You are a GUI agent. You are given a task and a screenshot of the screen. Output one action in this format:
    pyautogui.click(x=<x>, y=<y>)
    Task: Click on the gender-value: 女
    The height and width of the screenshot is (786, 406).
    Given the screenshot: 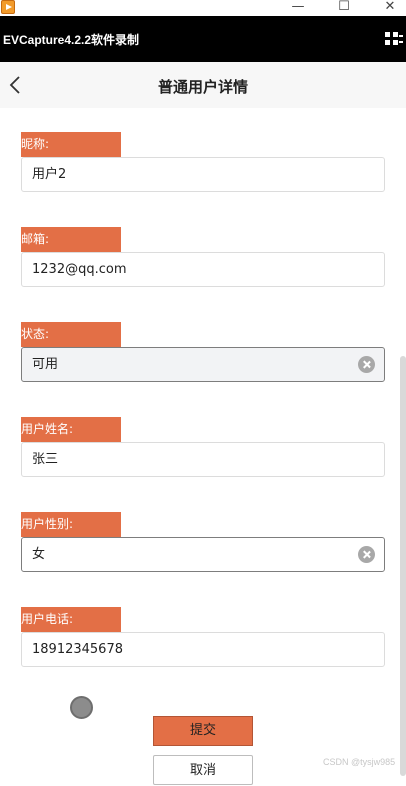 What is the action you would take?
    pyautogui.click(x=39, y=554)
    